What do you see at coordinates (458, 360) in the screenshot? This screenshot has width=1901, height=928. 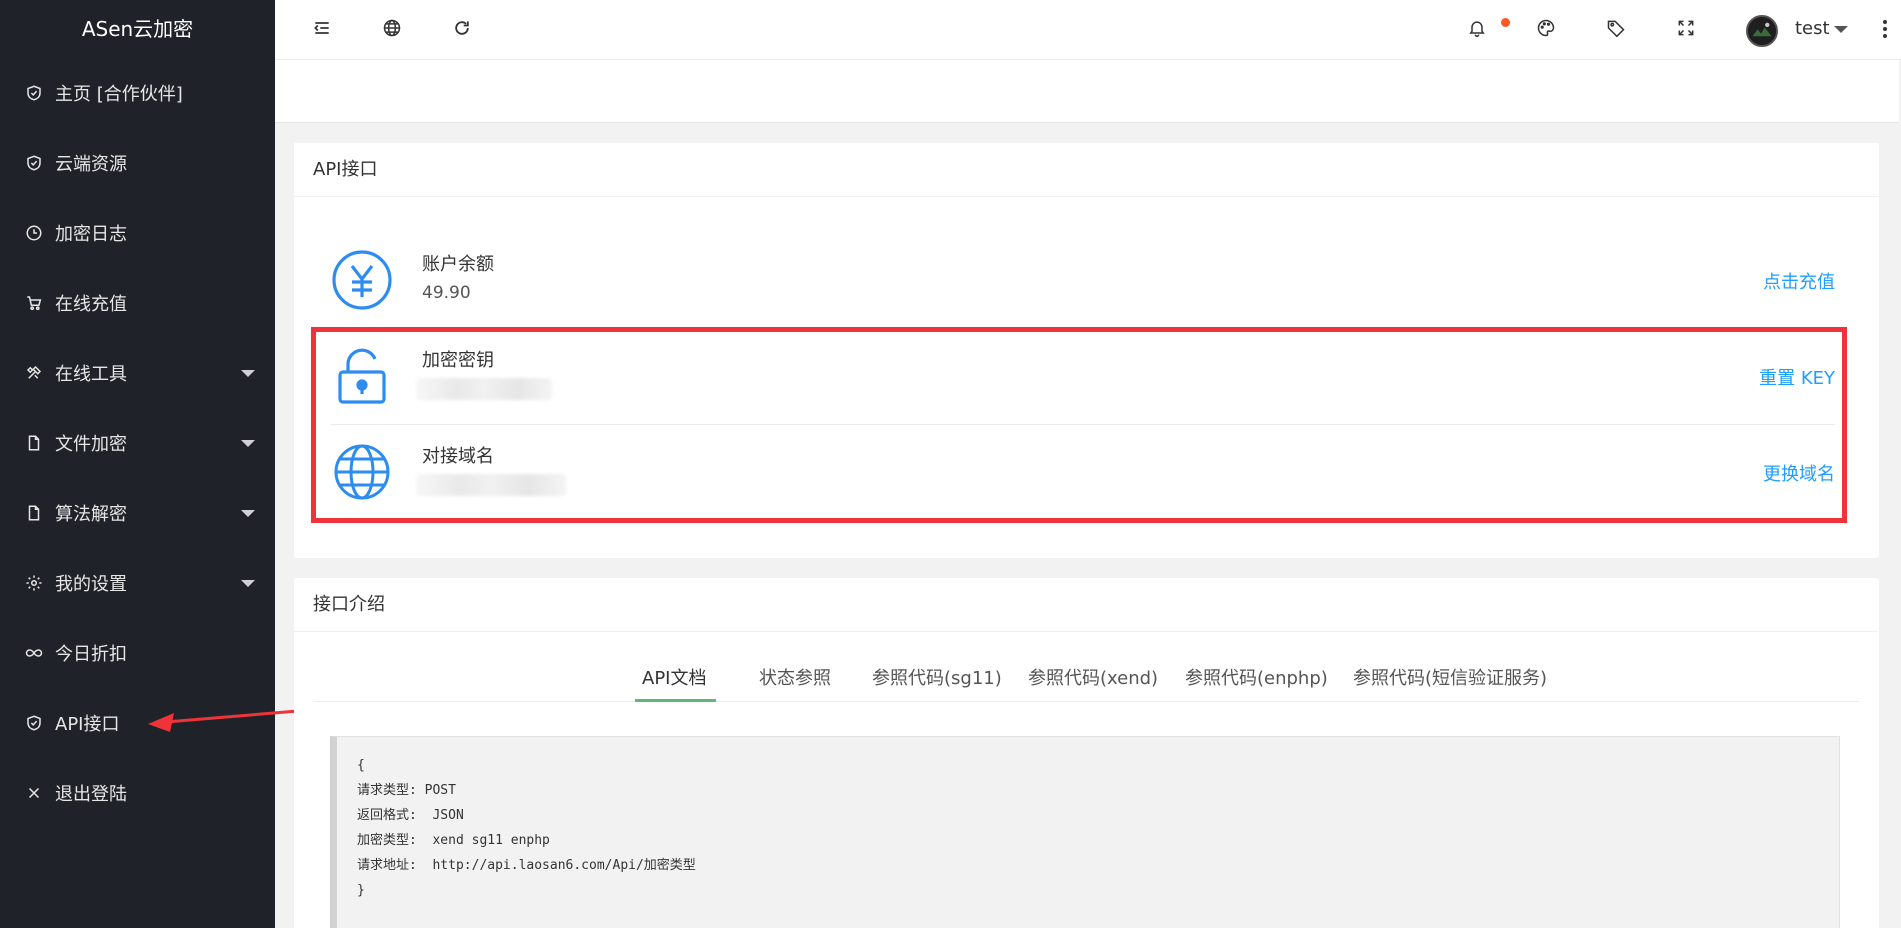 I see `secret-key-label: 加密密钥` at bounding box center [458, 360].